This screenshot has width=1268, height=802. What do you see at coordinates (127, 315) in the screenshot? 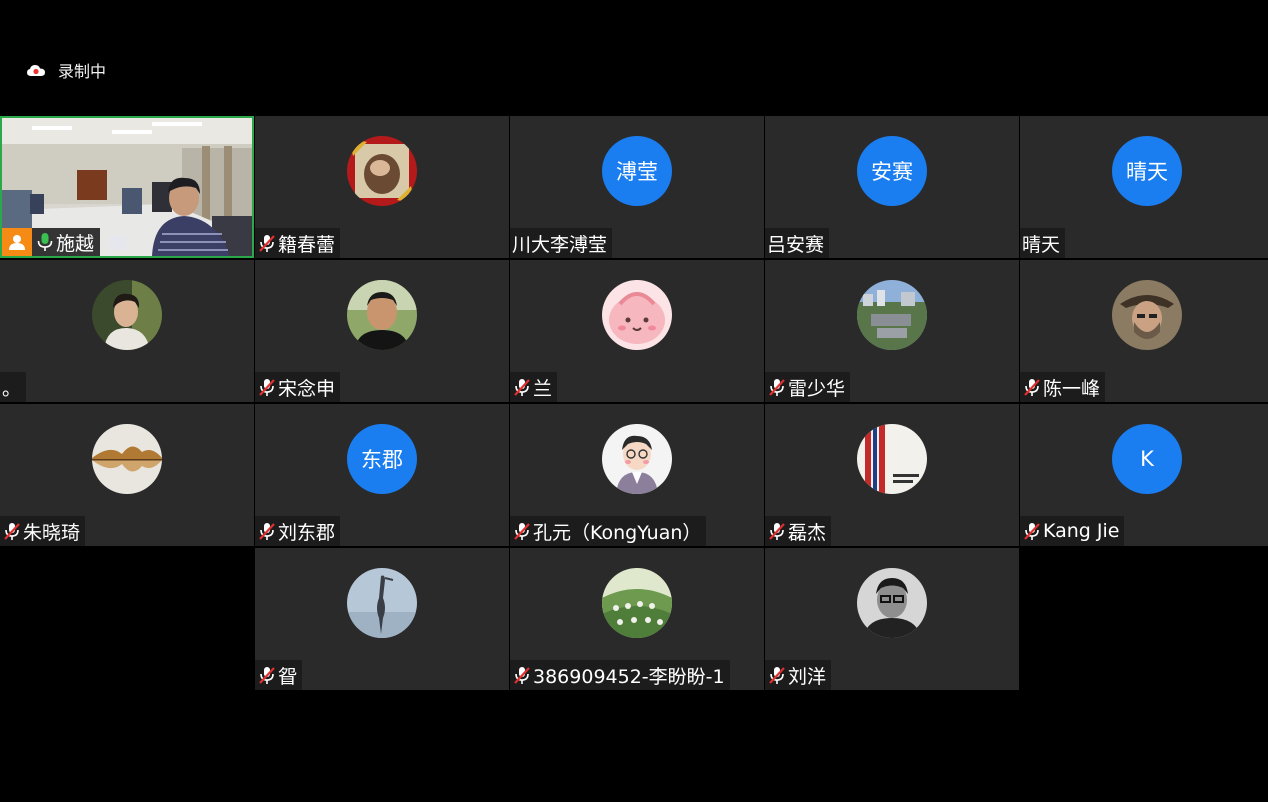
I see `photo-young-man-avatar` at bounding box center [127, 315].